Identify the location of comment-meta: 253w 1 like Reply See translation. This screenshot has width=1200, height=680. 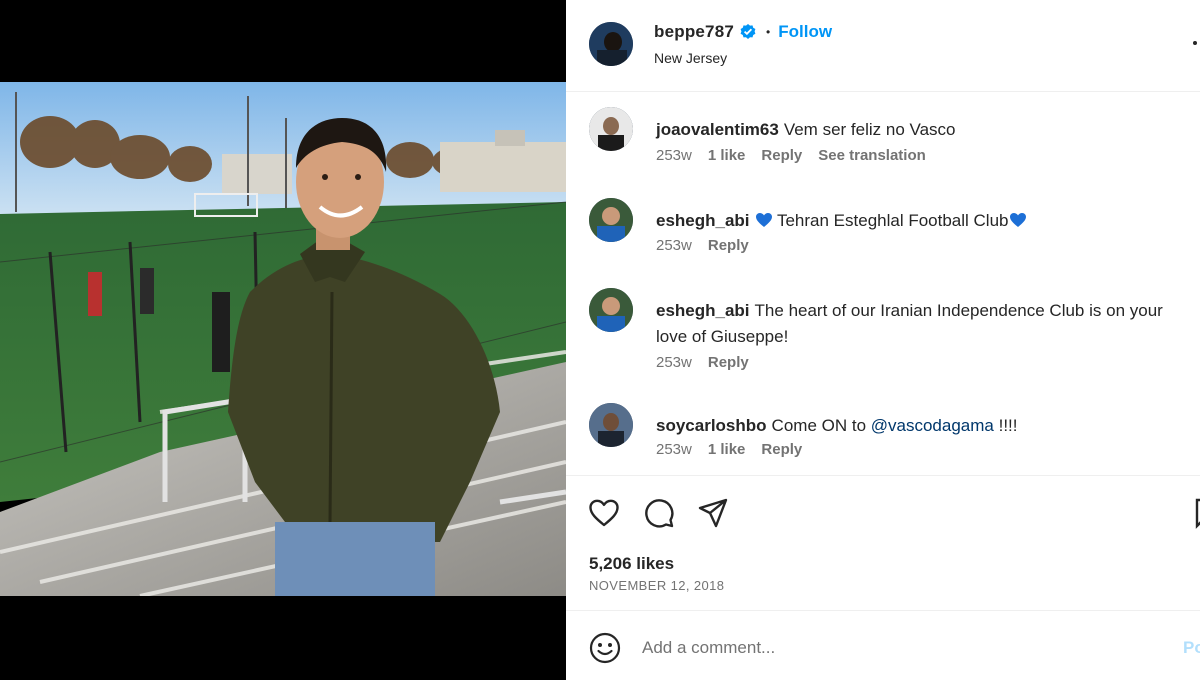
(791, 155).